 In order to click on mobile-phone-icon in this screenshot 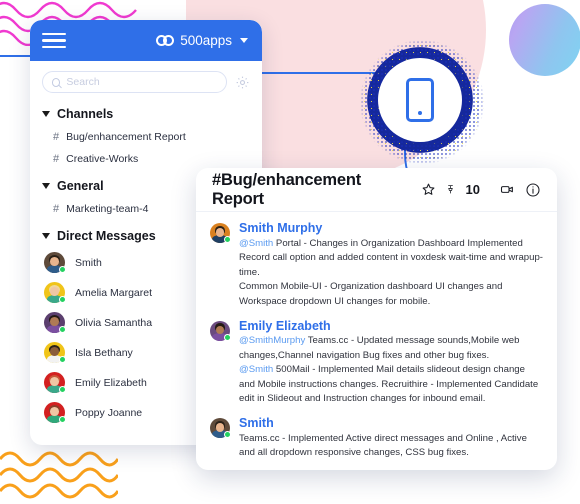, I will do `click(420, 100)`.